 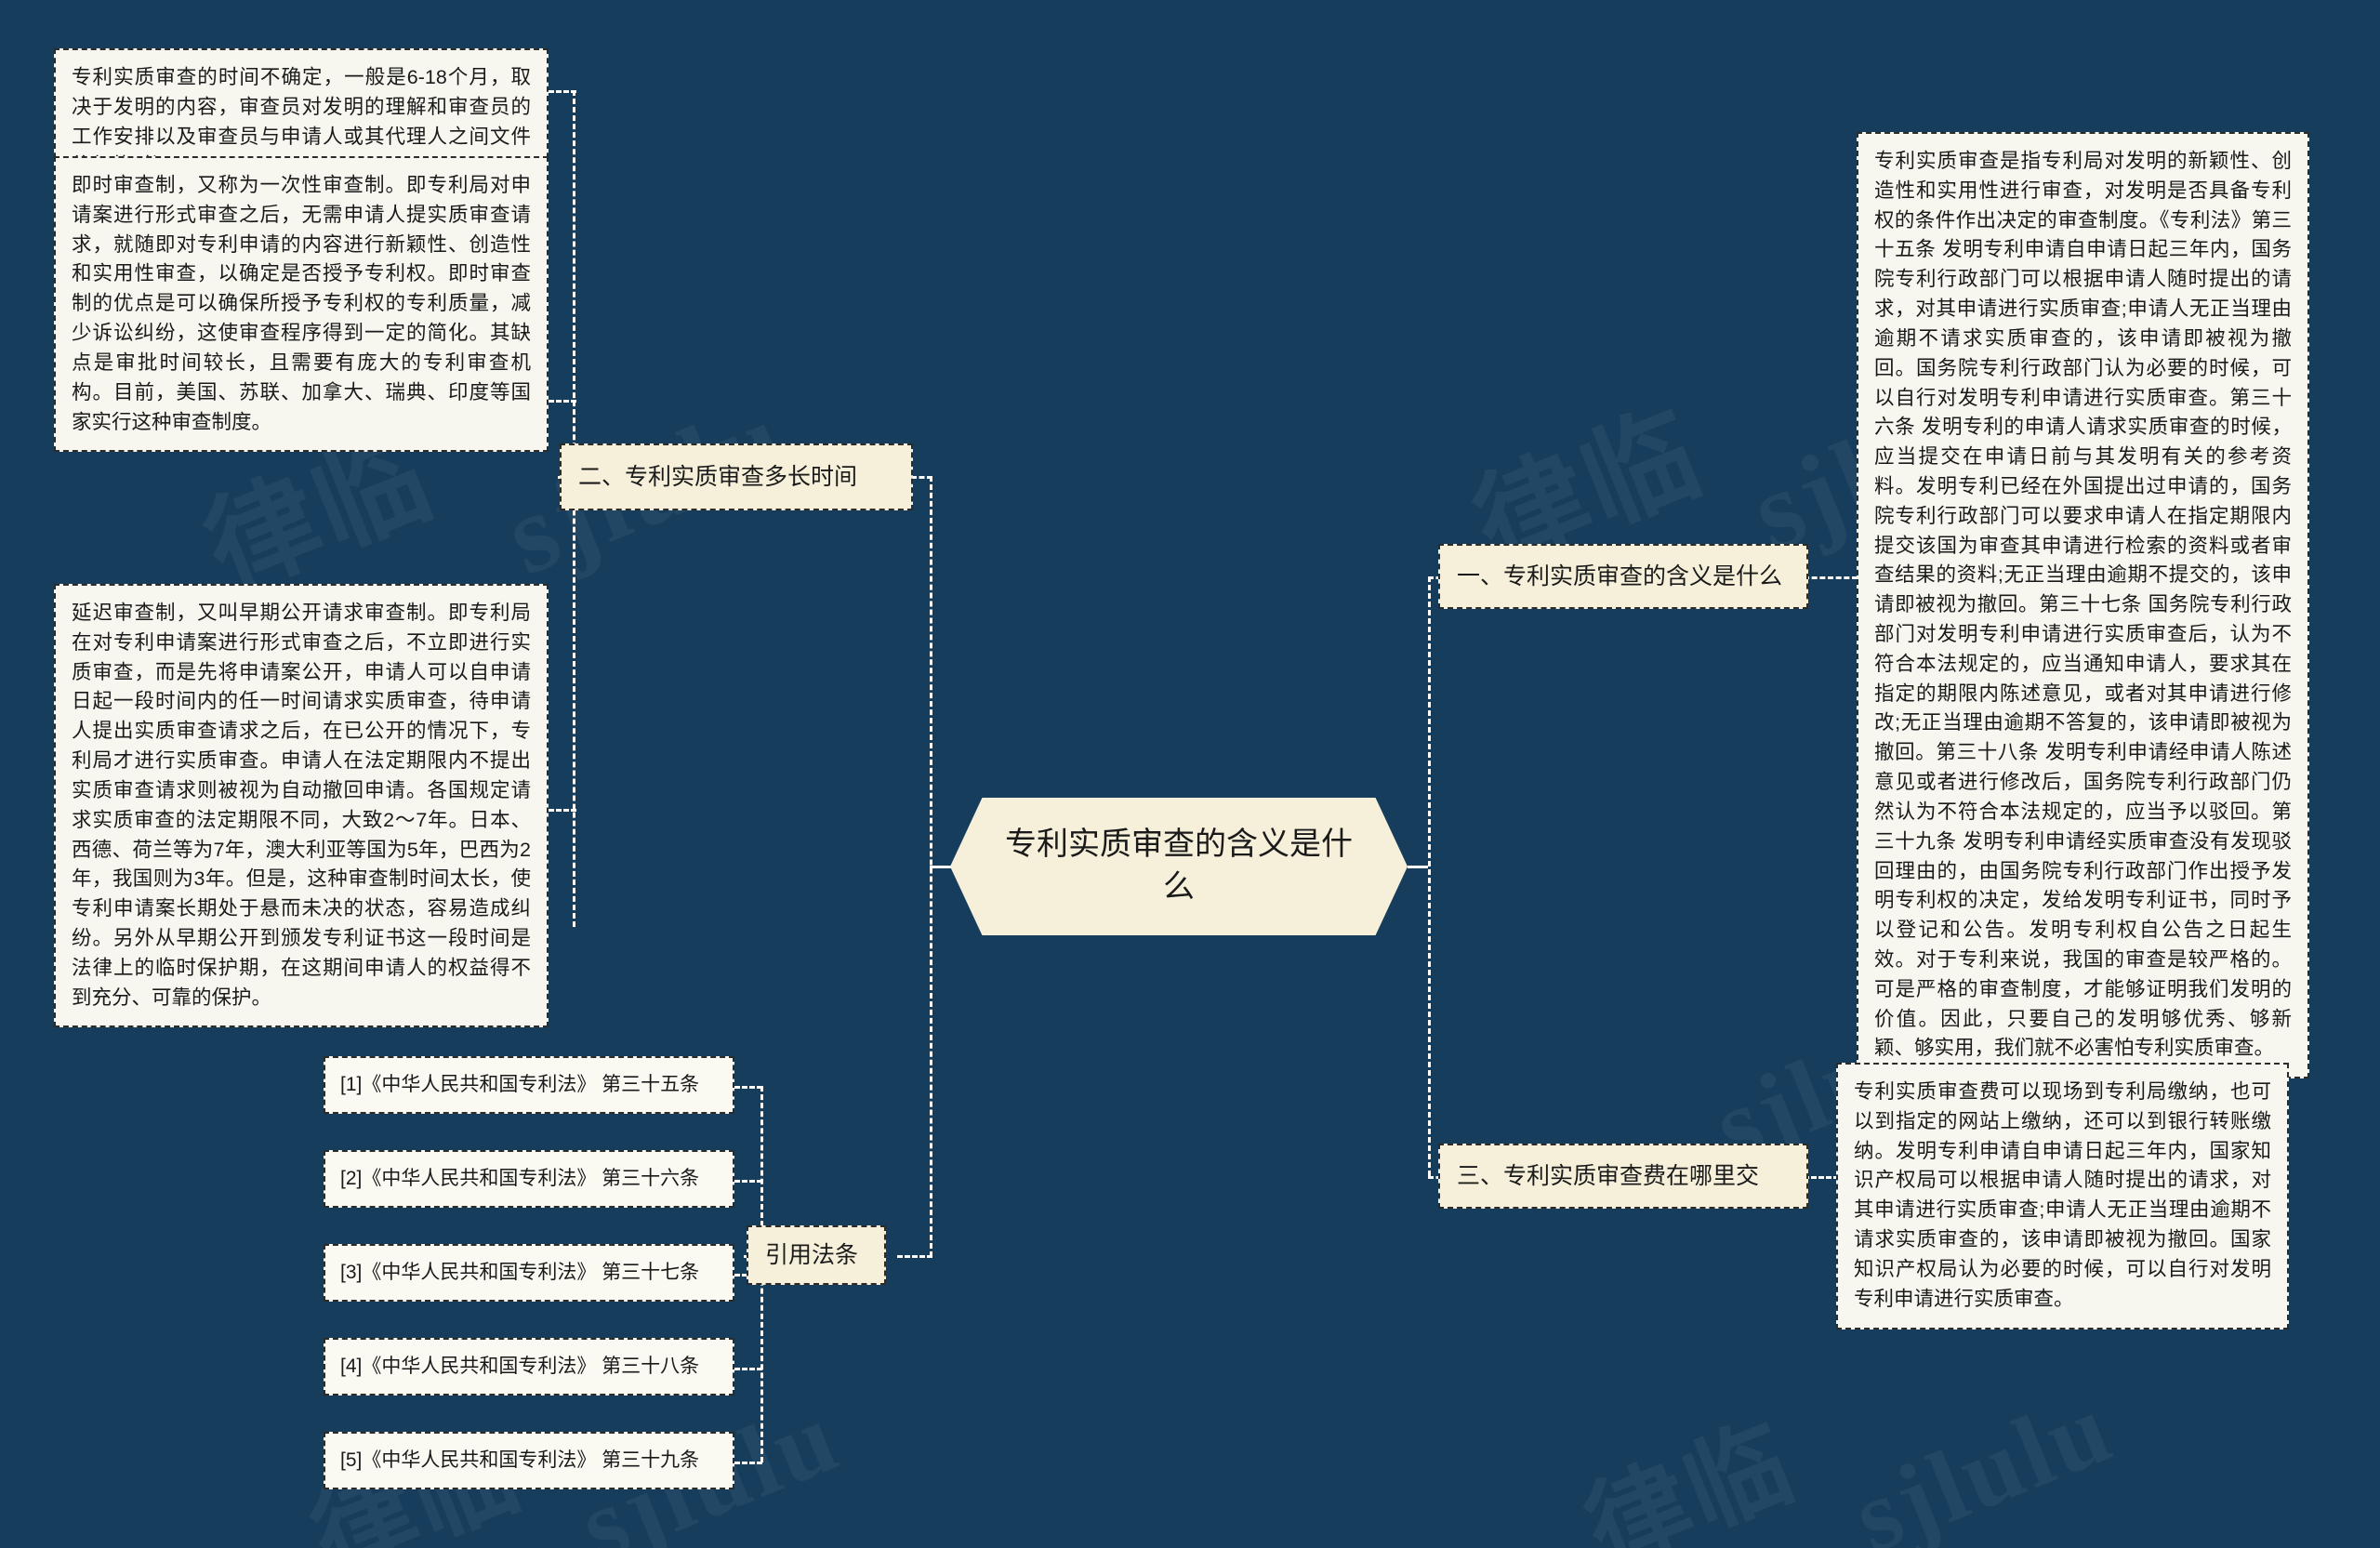 I want to click on connector-left-b1-d1, so click(x=562, y=91).